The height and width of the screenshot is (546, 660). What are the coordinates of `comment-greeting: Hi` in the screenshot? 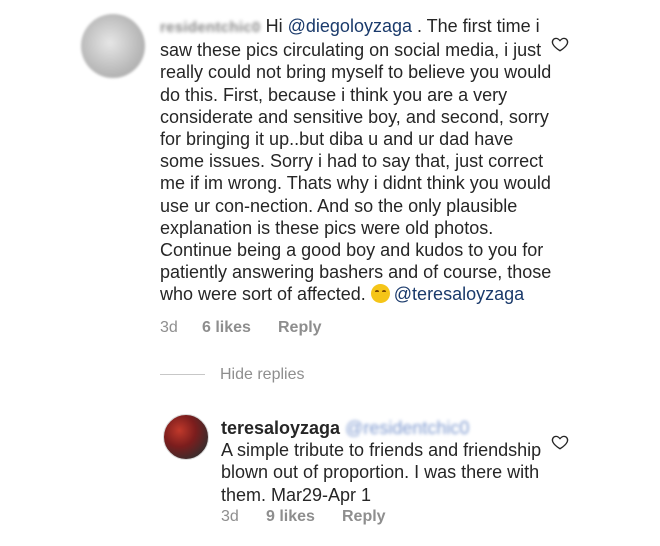 It's located at (276, 26).